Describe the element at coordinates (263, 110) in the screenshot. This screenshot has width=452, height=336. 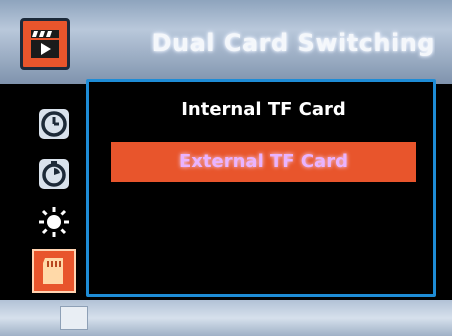
I see `option-internal-tf-card: Internal TF Card` at that location.